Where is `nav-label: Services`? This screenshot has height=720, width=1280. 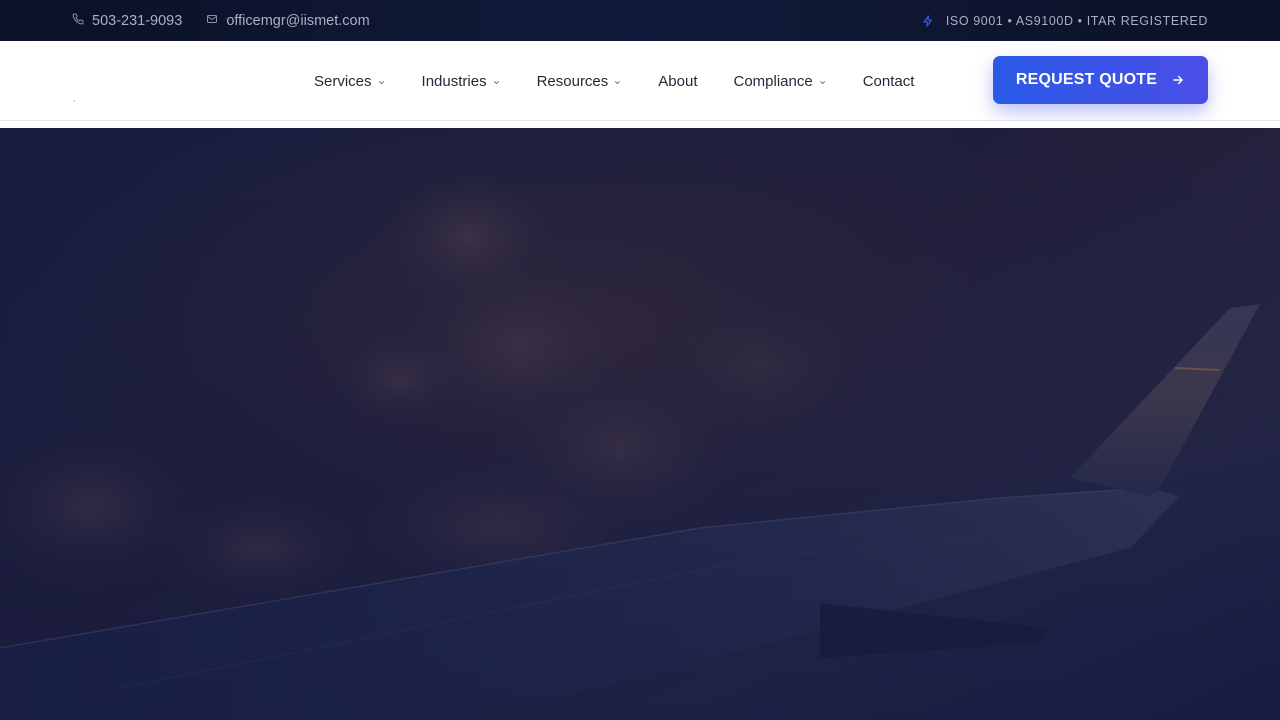 nav-label: Services is located at coordinates (343, 81).